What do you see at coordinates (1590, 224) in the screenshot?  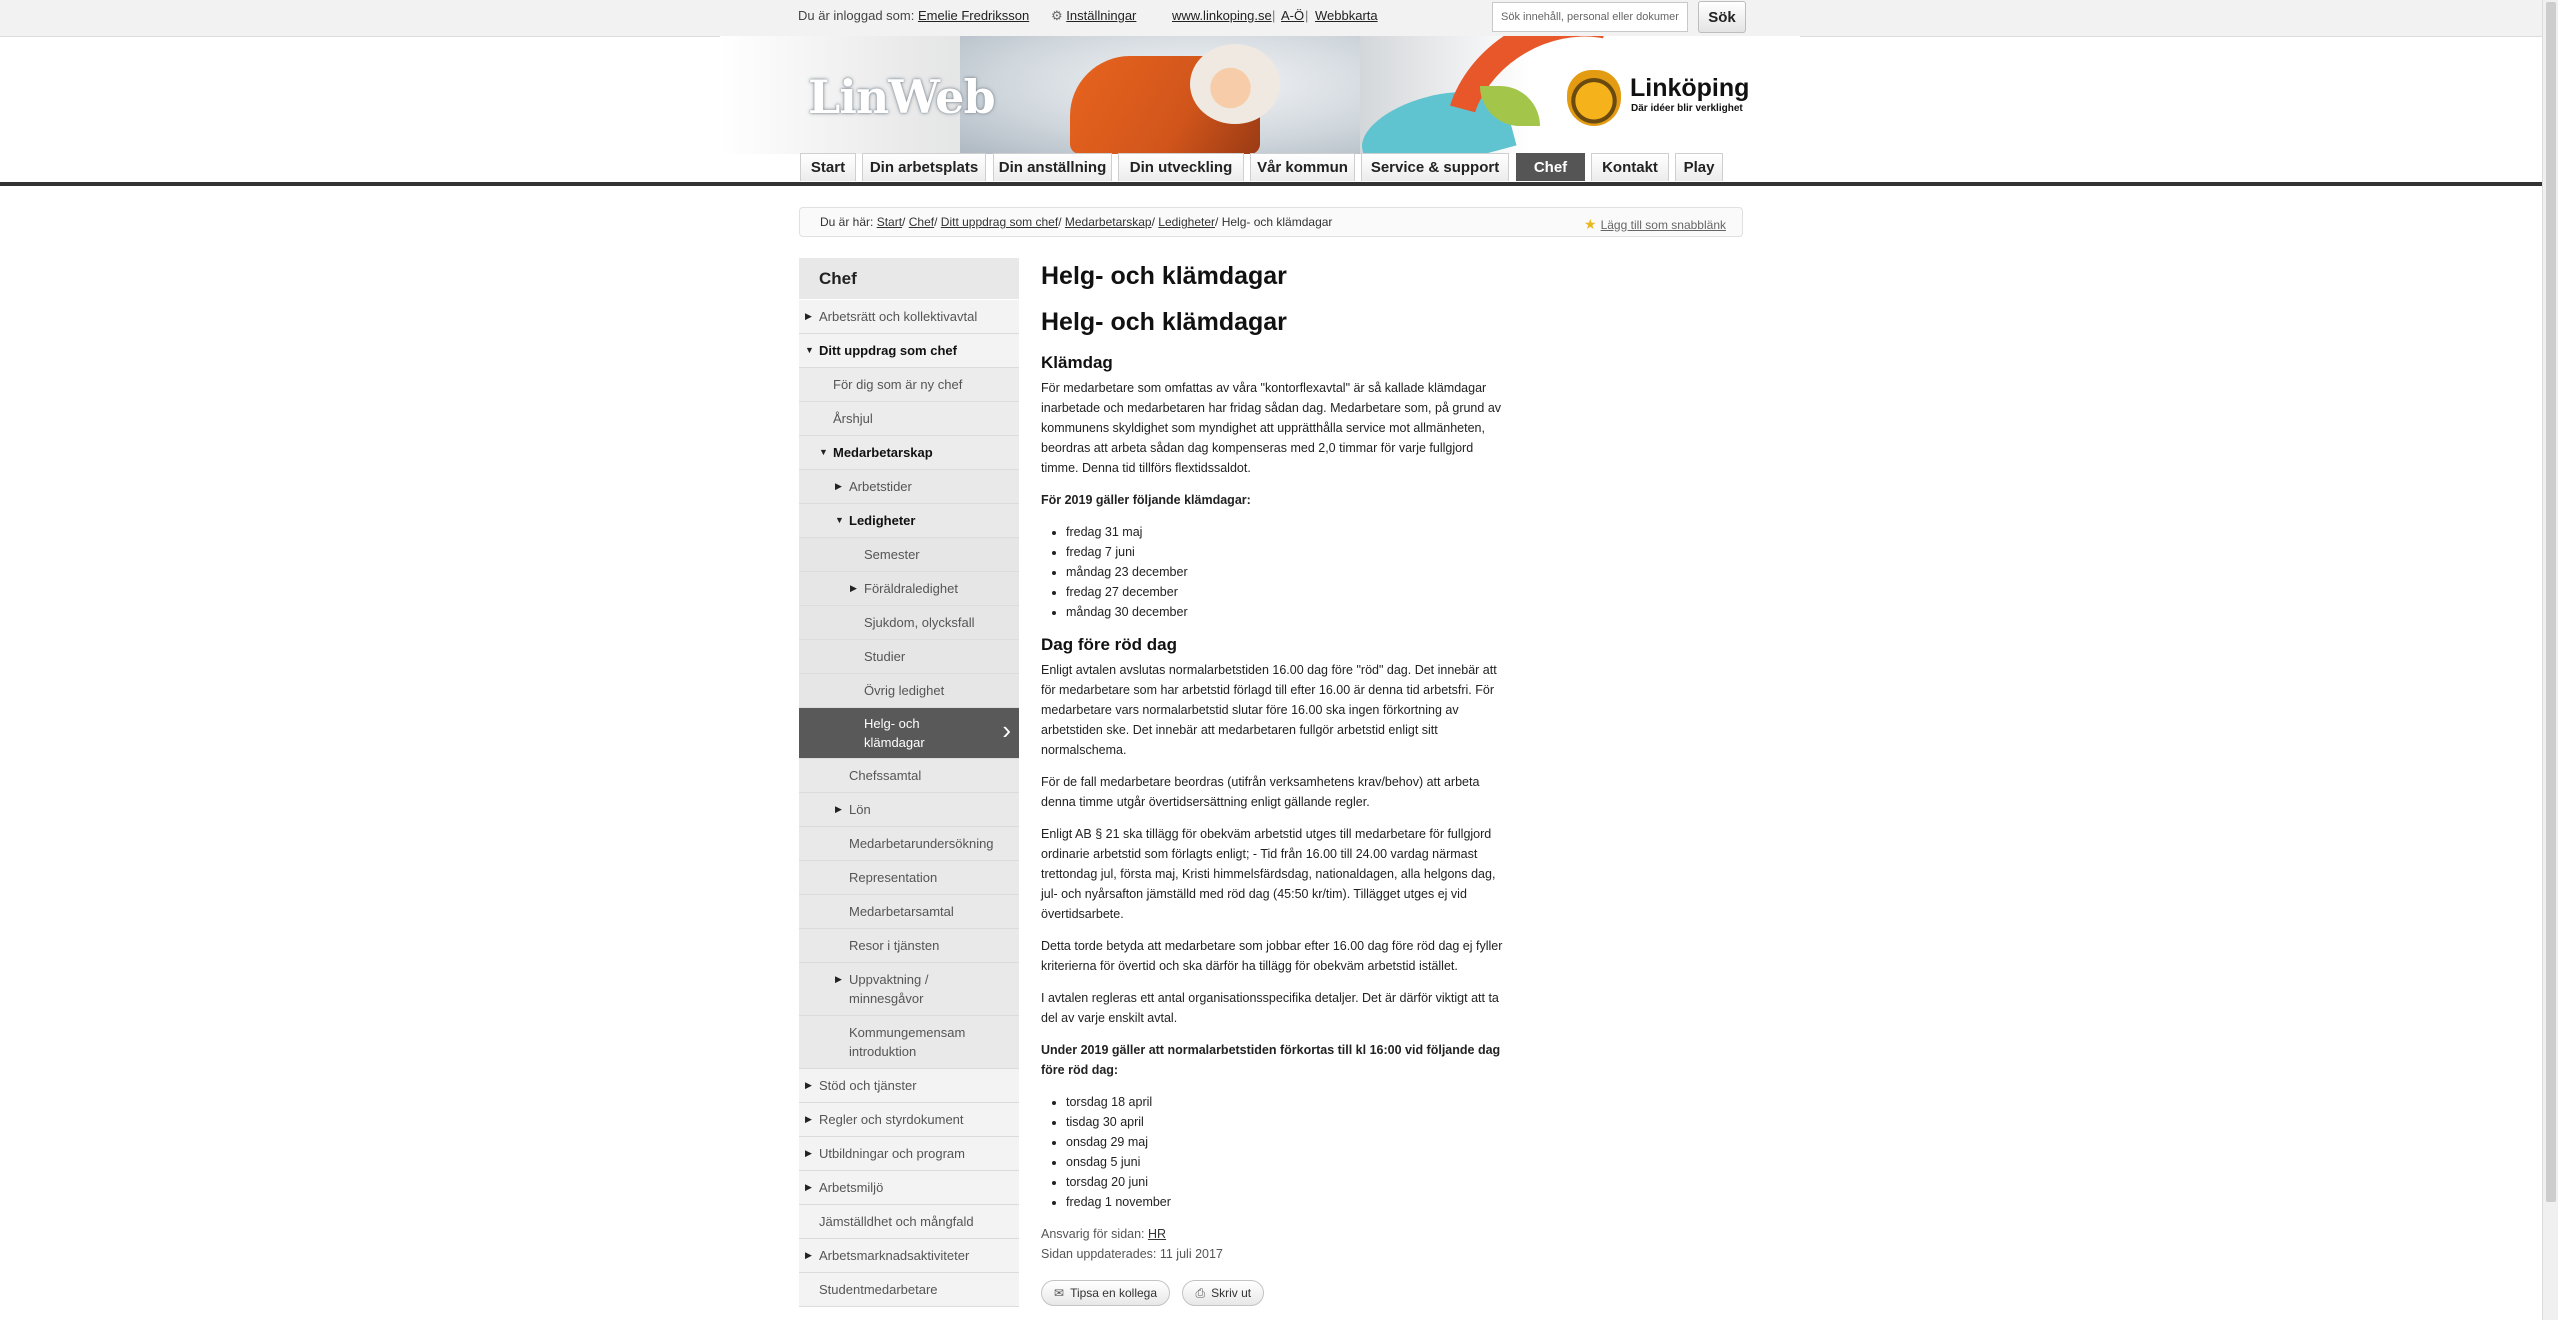 I see `star-icon: ★` at bounding box center [1590, 224].